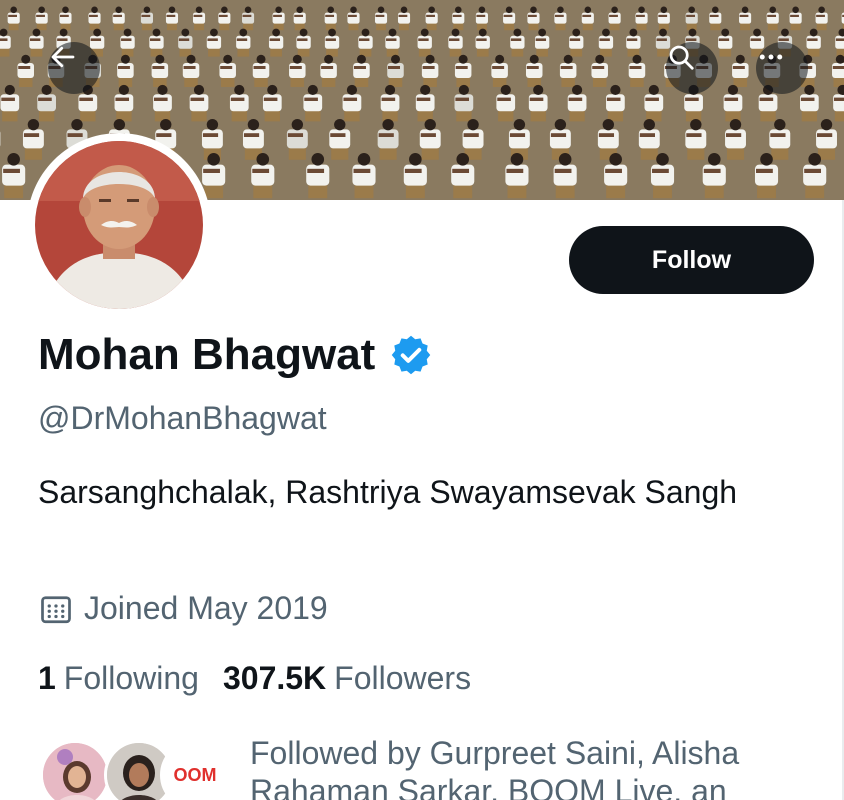  What do you see at coordinates (47, 678) in the screenshot?
I see `following-count: 1` at bounding box center [47, 678].